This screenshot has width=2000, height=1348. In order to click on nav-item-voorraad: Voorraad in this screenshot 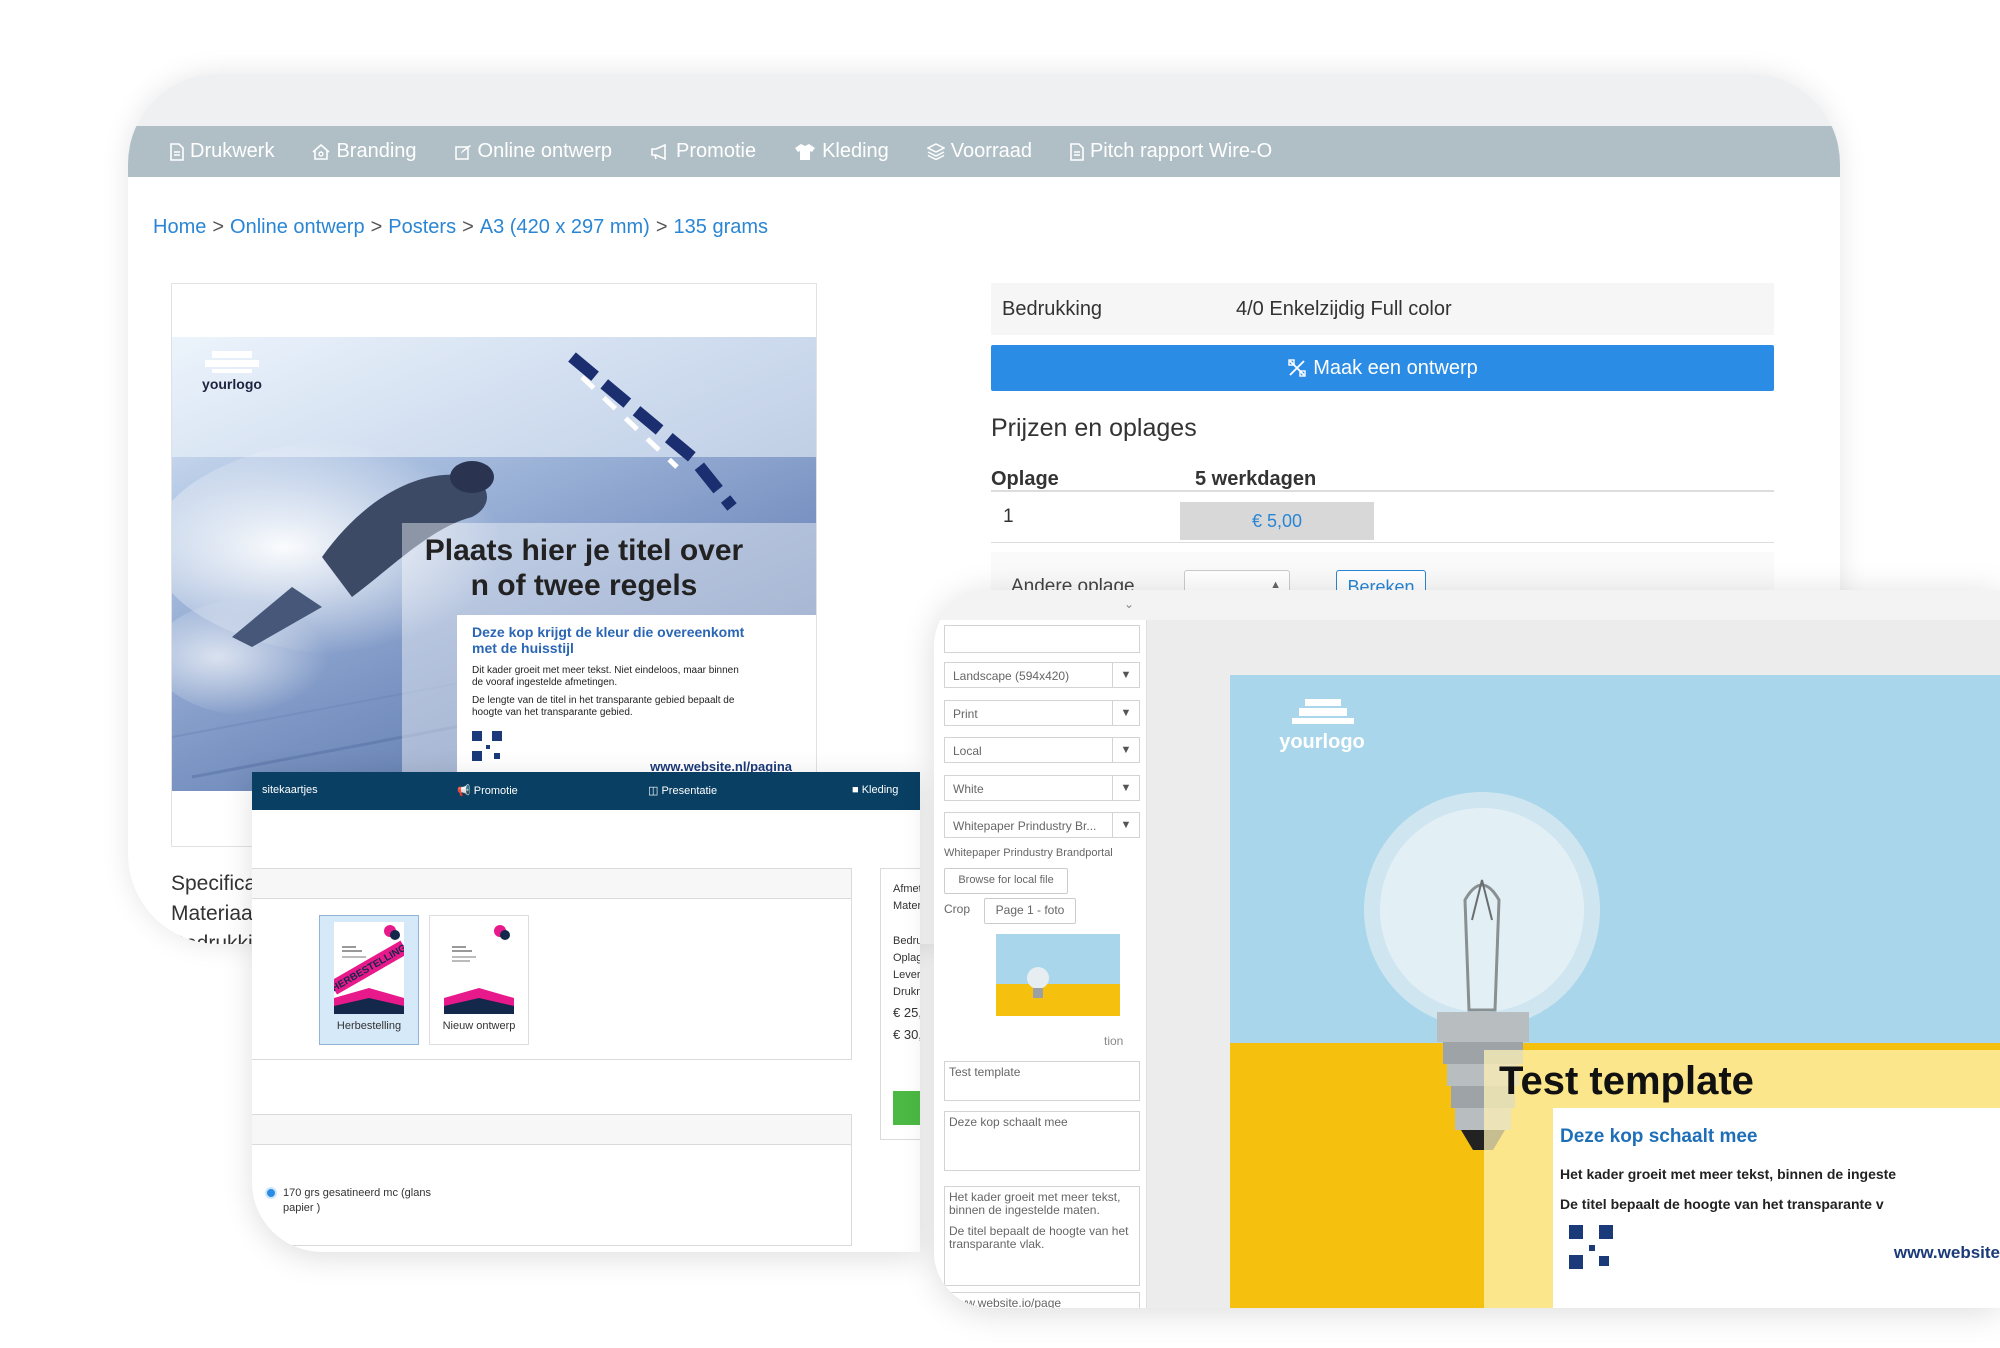, I will do `click(979, 151)`.